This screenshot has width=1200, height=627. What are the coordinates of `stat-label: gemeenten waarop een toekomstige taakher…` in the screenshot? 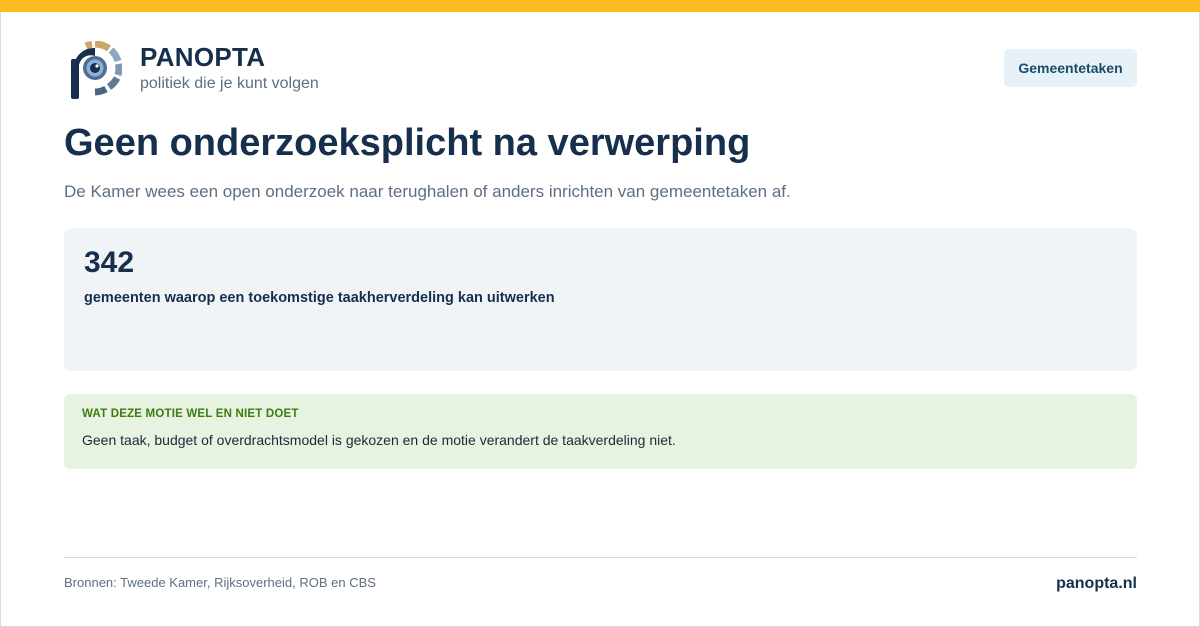 It's located at (319, 298).